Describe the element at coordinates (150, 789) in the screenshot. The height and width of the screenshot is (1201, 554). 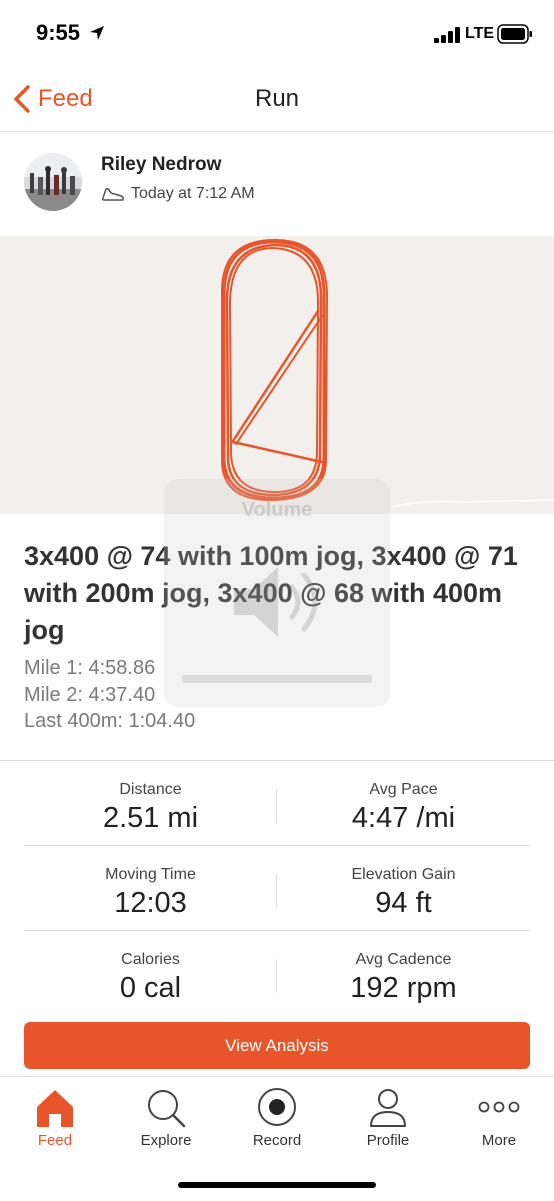
I see `stat-label: Distance` at that location.